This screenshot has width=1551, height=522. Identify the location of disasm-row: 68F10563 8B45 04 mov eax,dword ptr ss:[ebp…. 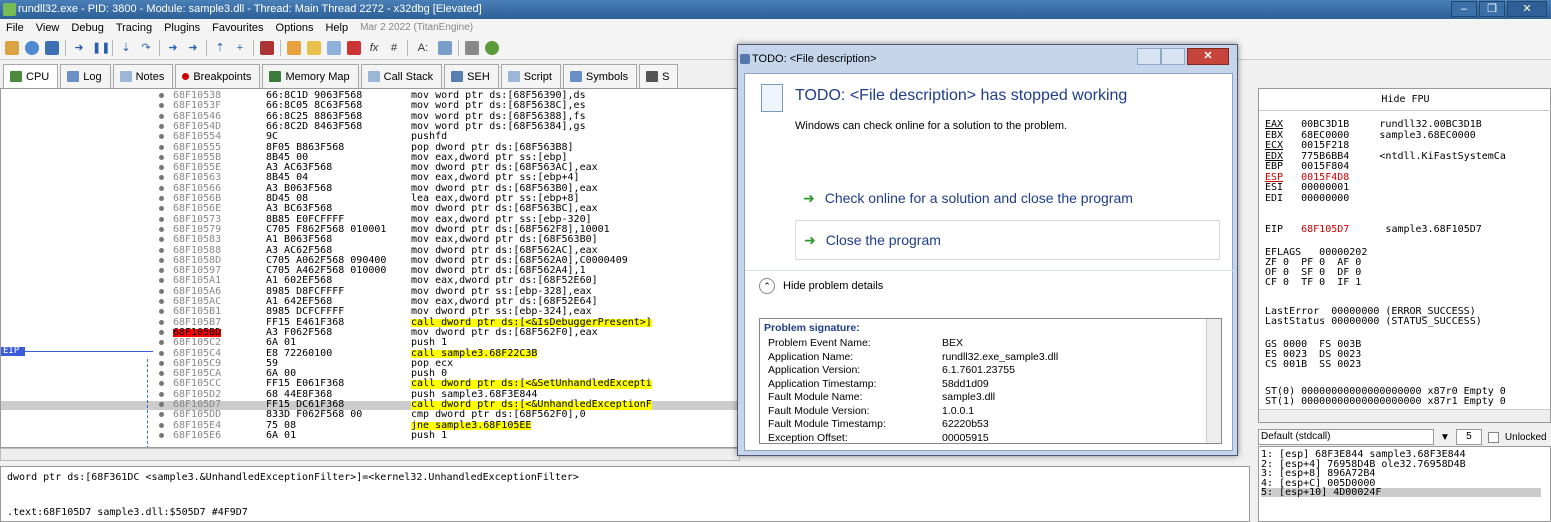
(370, 178).